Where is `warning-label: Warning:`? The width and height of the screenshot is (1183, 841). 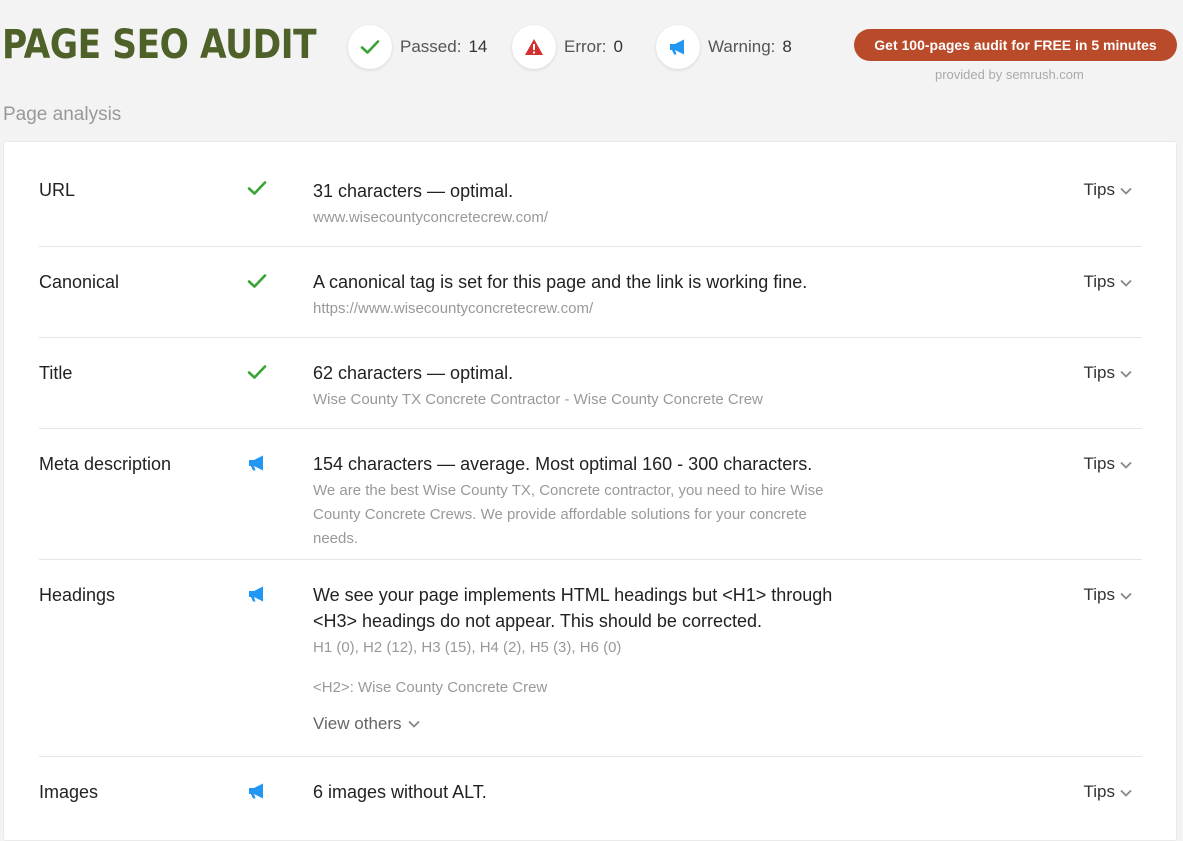 warning-label: Warning: is located at coordinates (742, 46).